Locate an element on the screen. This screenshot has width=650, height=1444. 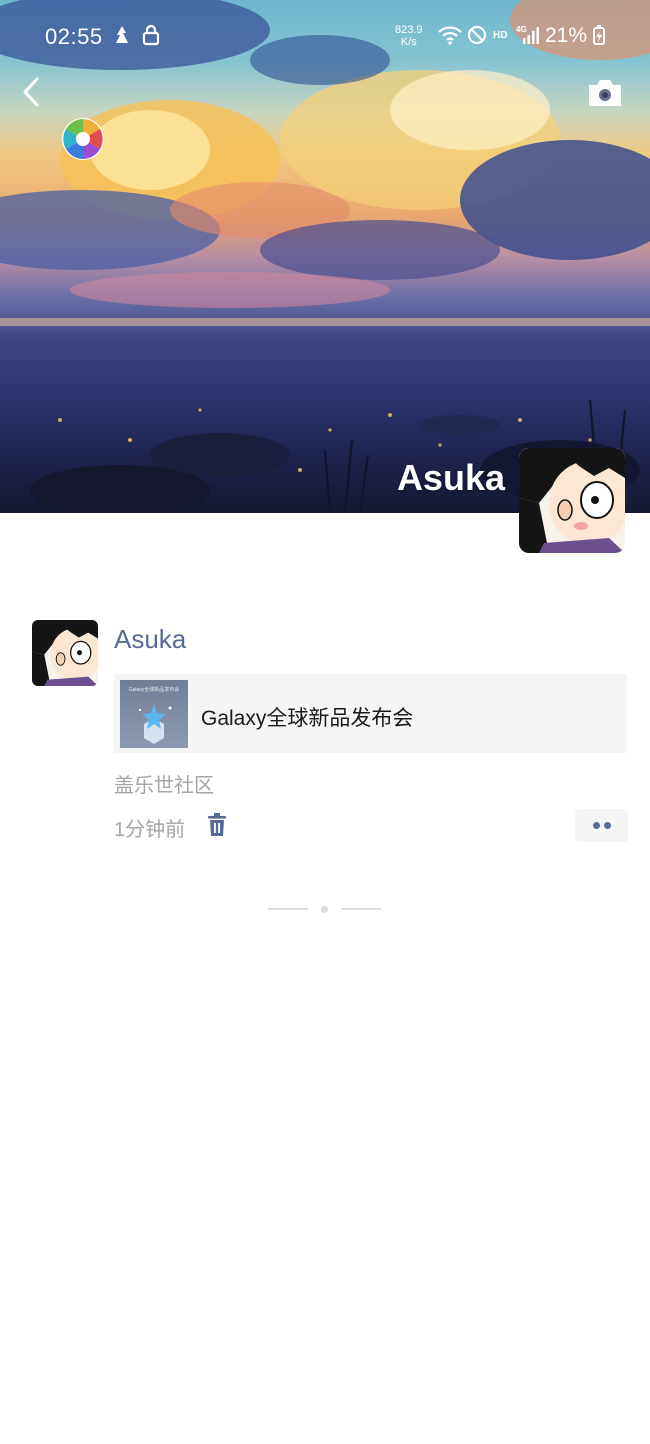
post-author-avatar is located at coordinates (65, 653).